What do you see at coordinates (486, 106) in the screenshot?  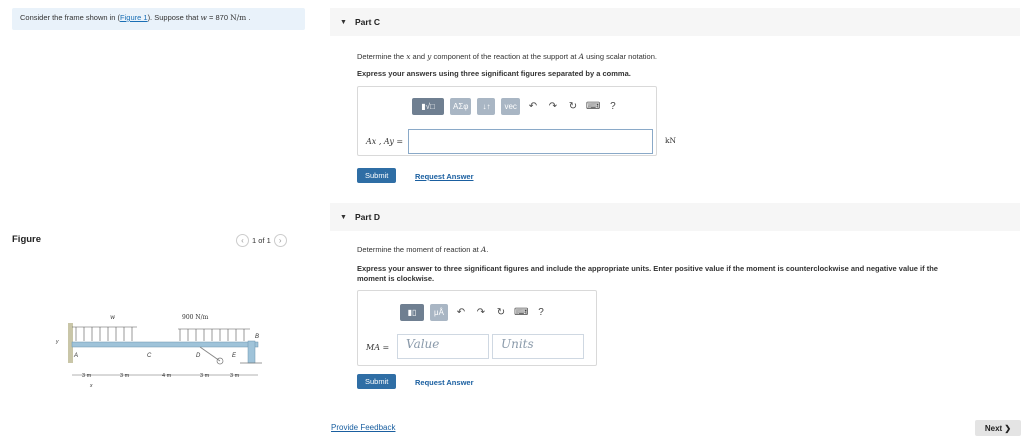 I see `arrows-button: ↓↑` at bounding box center [486, 106].